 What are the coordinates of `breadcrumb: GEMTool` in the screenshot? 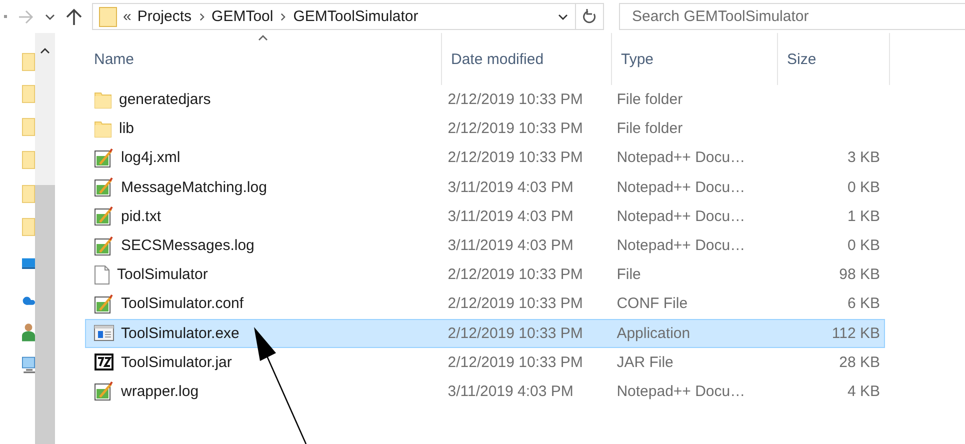 It's located at (243, 16).